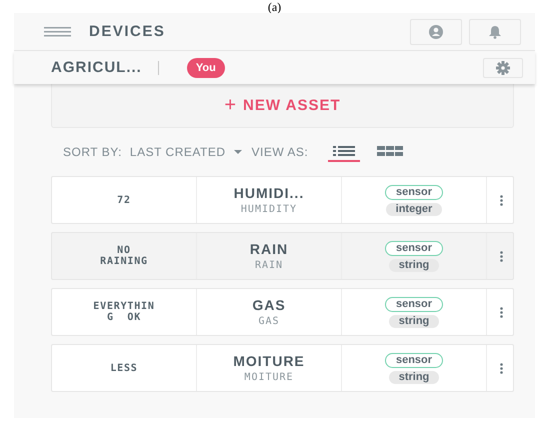 This screenshot has height=422, width=549. I want to click on asset-key: RAIN, so click(269, 265).